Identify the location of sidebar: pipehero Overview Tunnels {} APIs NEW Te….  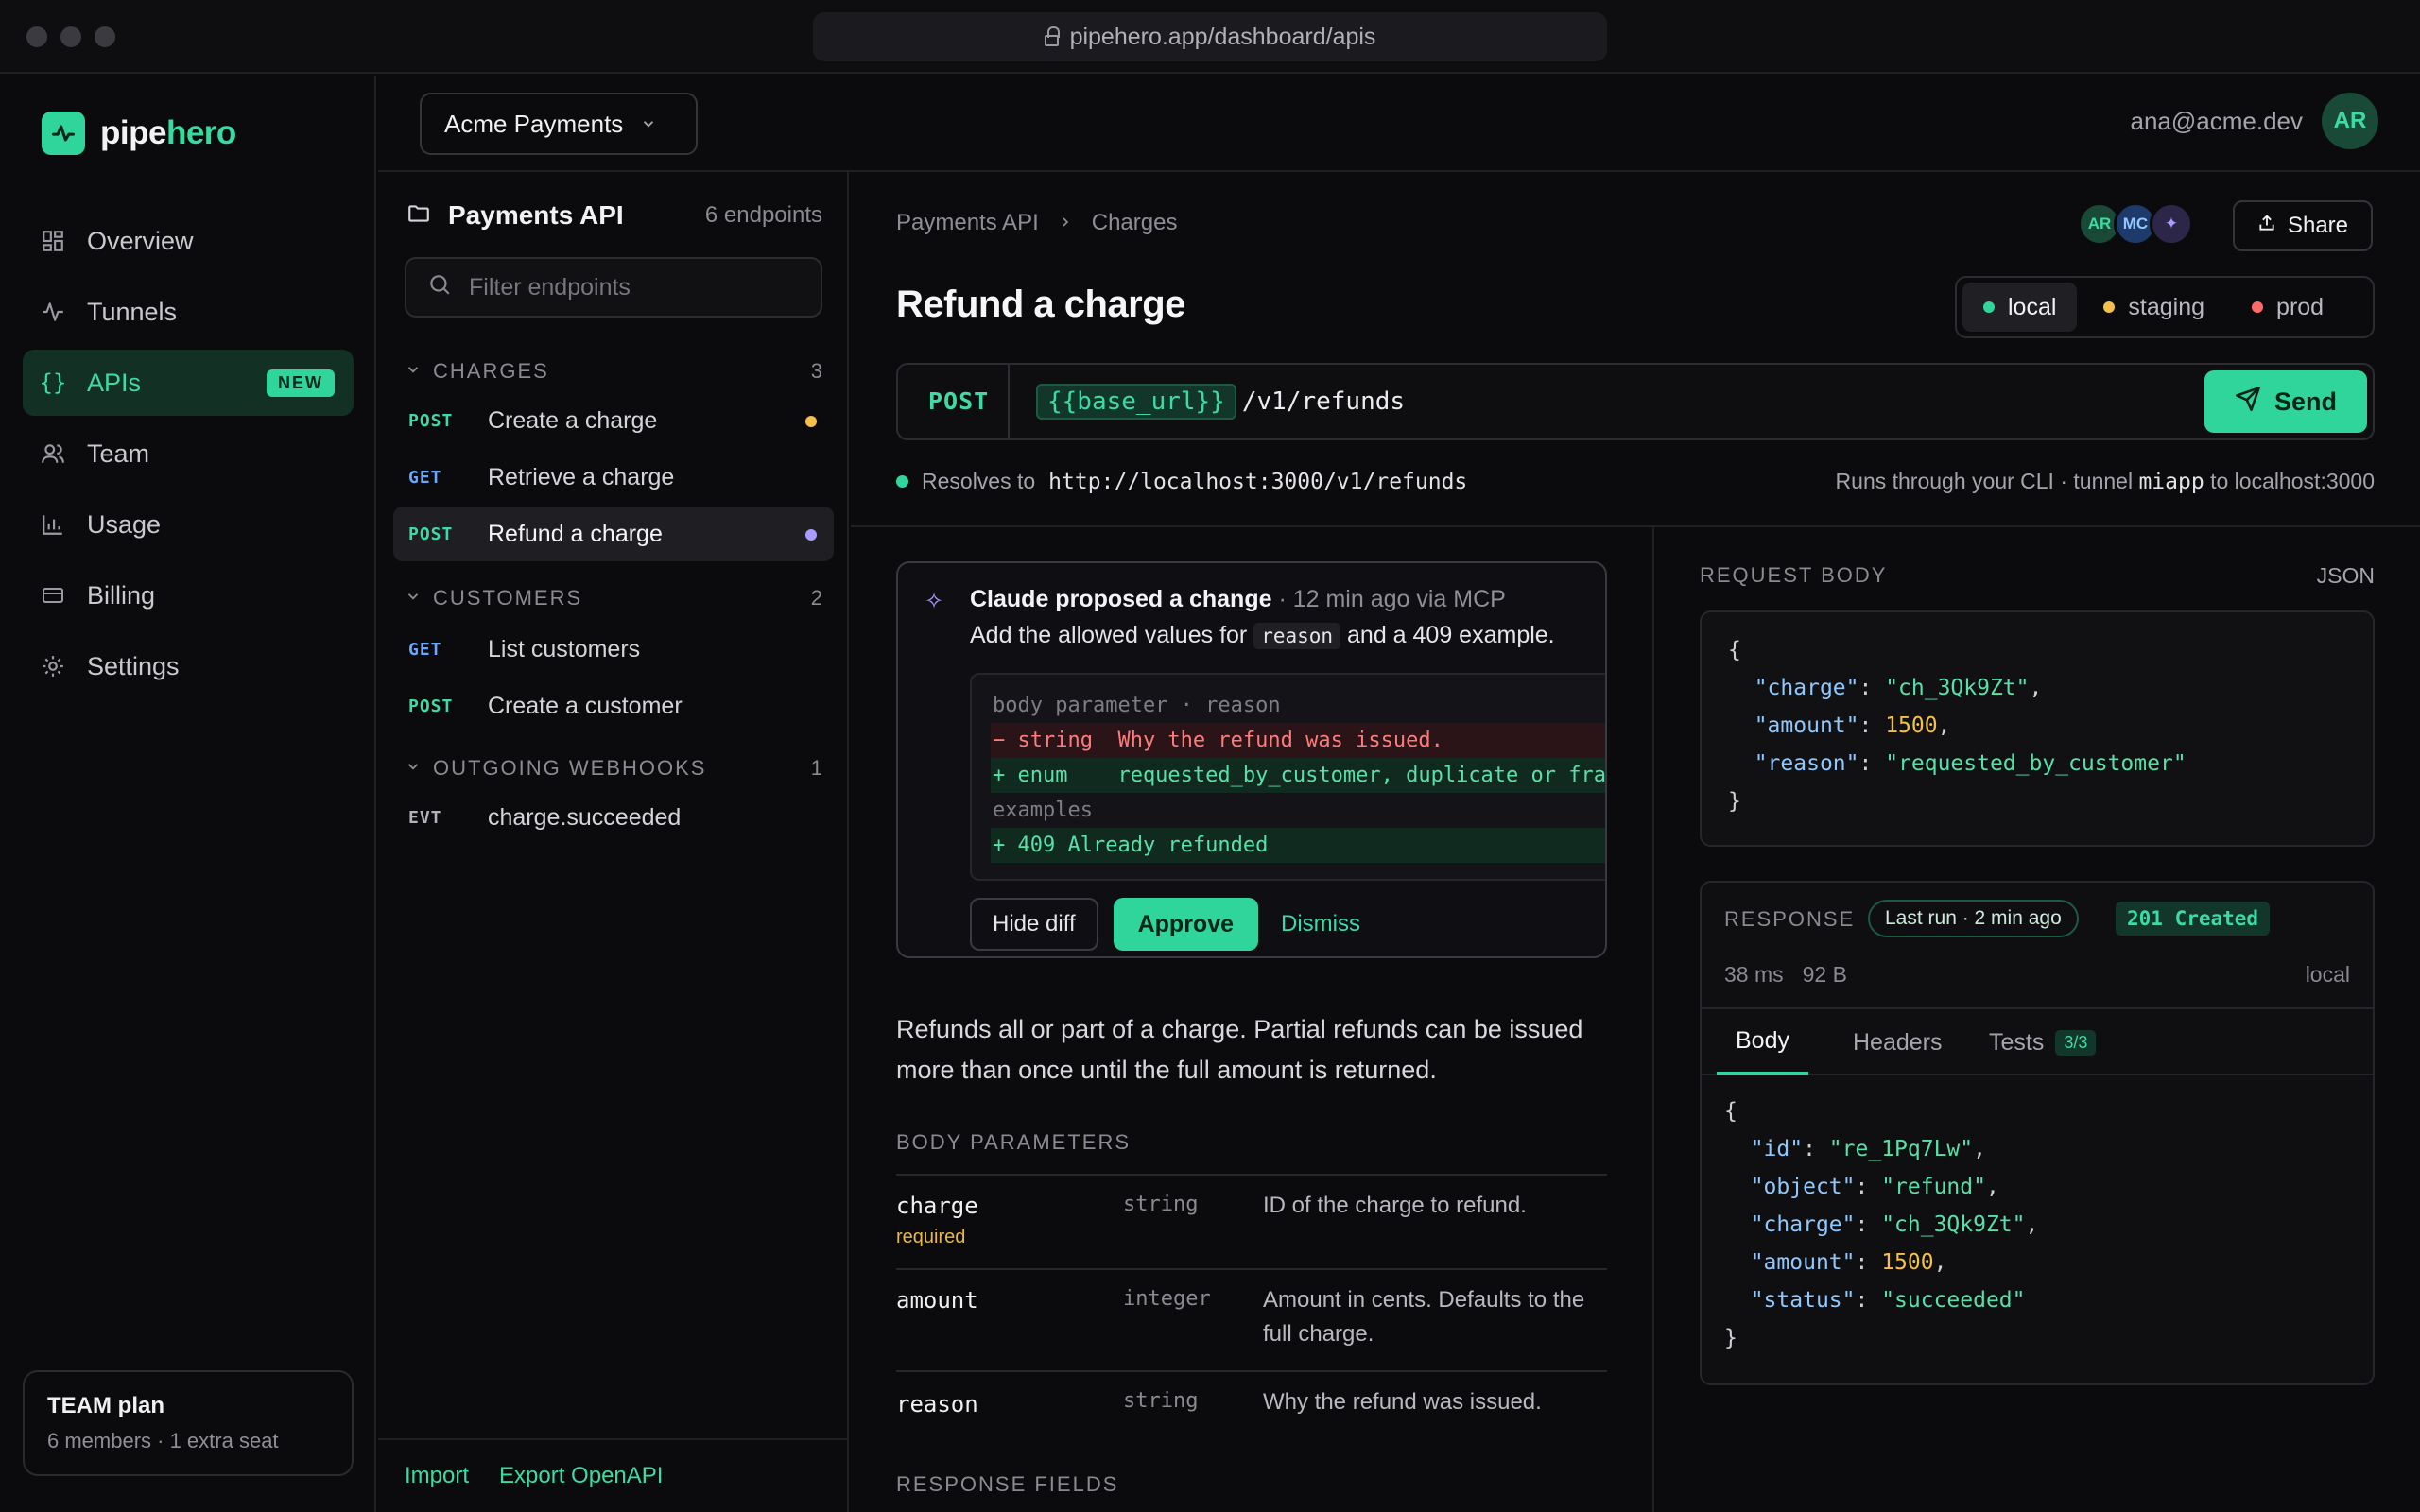
(188, 794).